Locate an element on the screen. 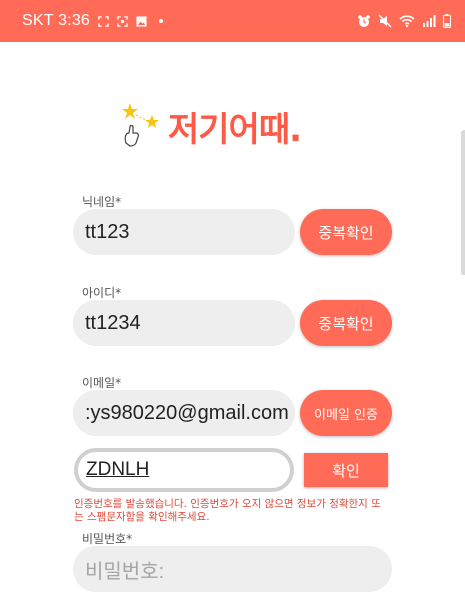 This screenshot has width=465, height=594. wifi-icon is located at coordinates (407, 21).